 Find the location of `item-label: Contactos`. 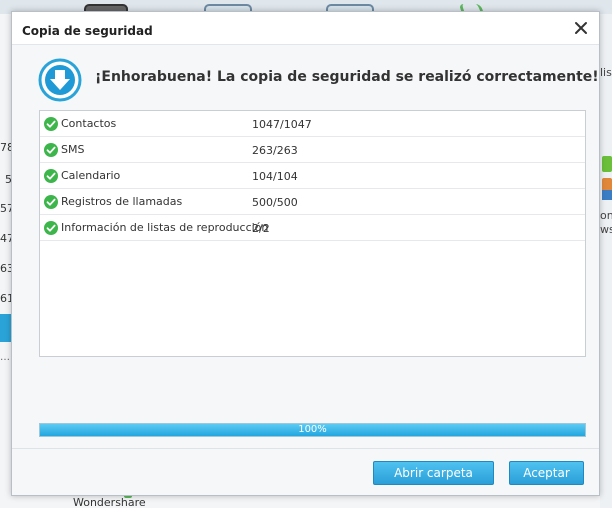

item-label: Contactos is located at coordinates (89, 123).